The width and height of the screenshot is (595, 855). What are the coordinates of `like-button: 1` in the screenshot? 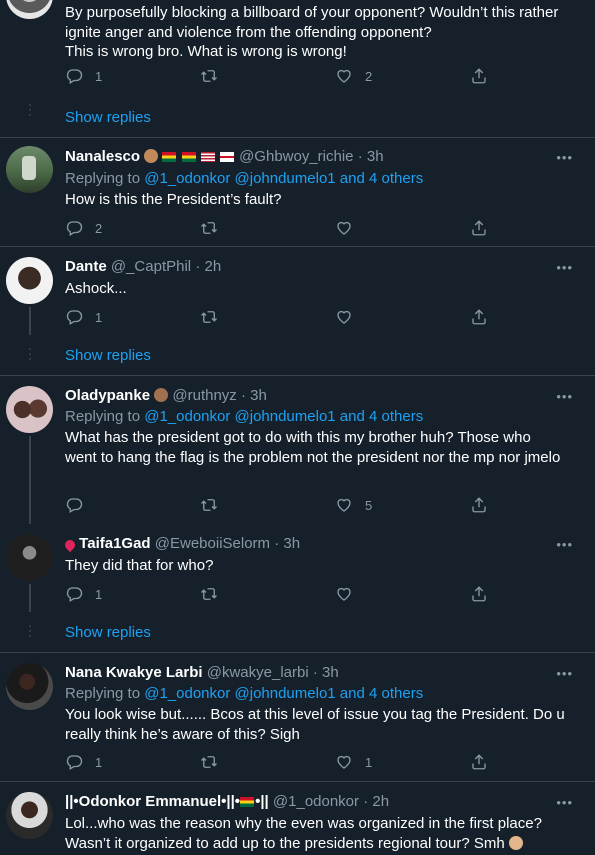 It's located at (353, 762).